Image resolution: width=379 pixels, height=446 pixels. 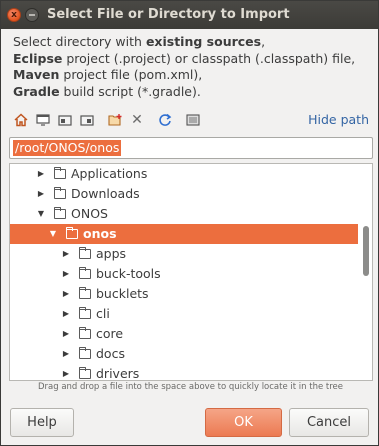 I want to click on show-hidden-icon, so click(x=193, y=120).